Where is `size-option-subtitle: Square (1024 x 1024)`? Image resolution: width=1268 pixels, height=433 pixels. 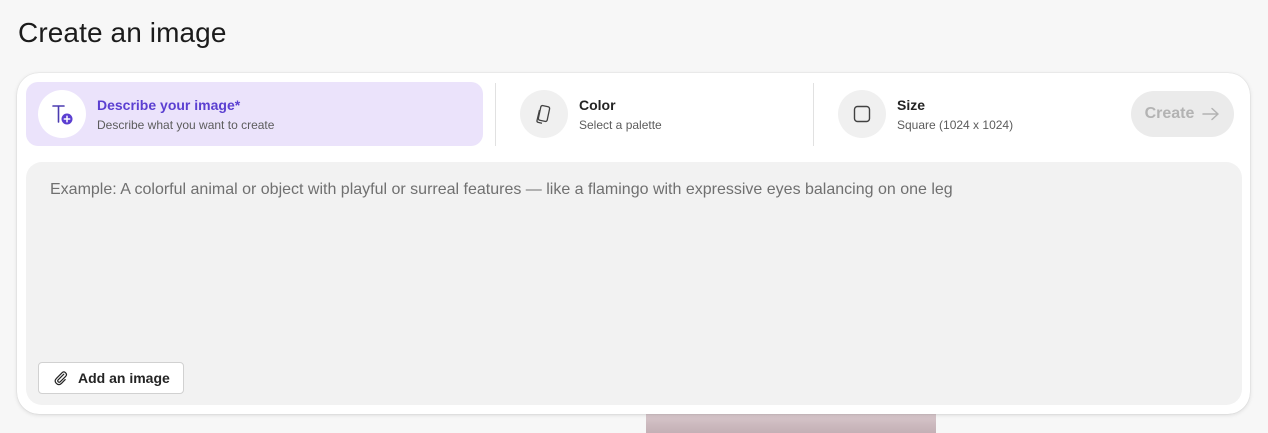 size-option-subtitle: Square (1024 x 1024) is located at coordinates (955, 124).